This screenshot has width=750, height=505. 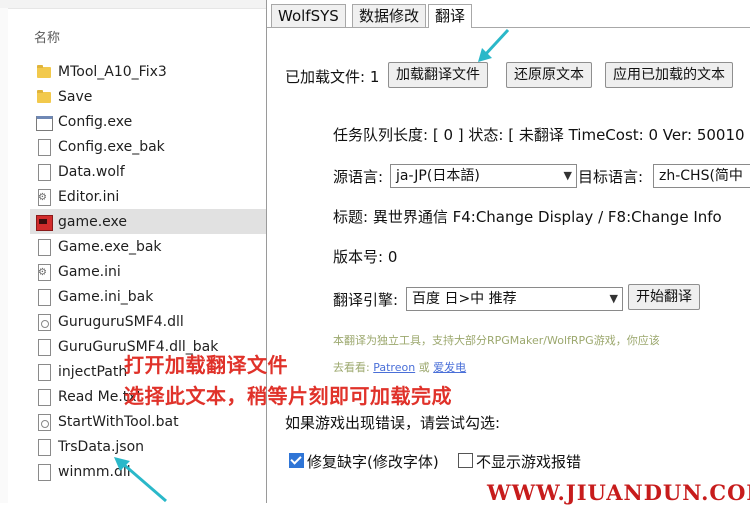 I want to click on source-language-label: 源语言:, so click(x=358, y=177).